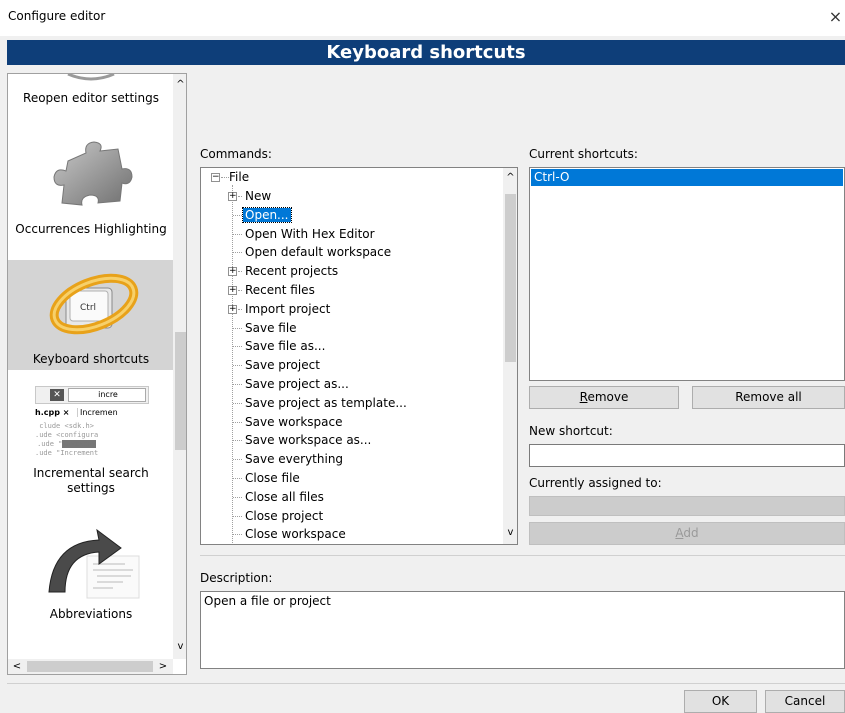 The width and height of the screenshot is (845, 713). I want to click on tree-item: Close all files, so click(276, 498).